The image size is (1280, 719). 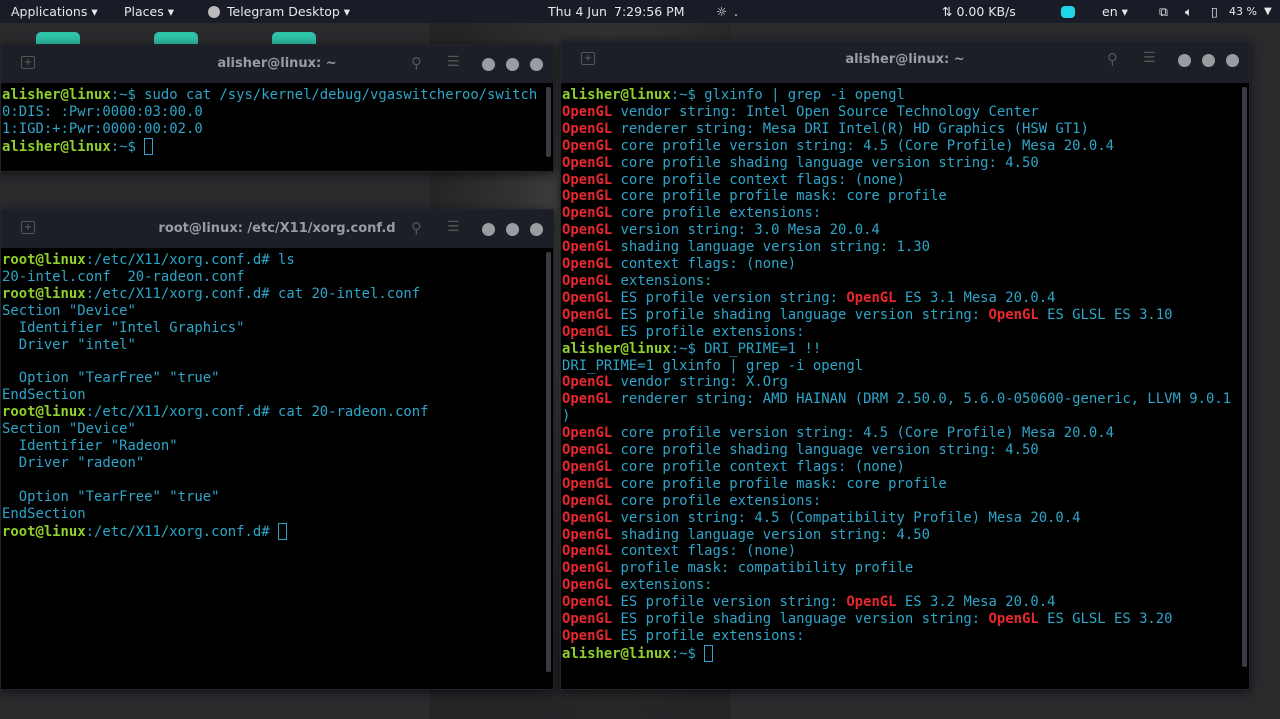 I want to click on output-text: Driver "radeon", so click(x=73, y=462).